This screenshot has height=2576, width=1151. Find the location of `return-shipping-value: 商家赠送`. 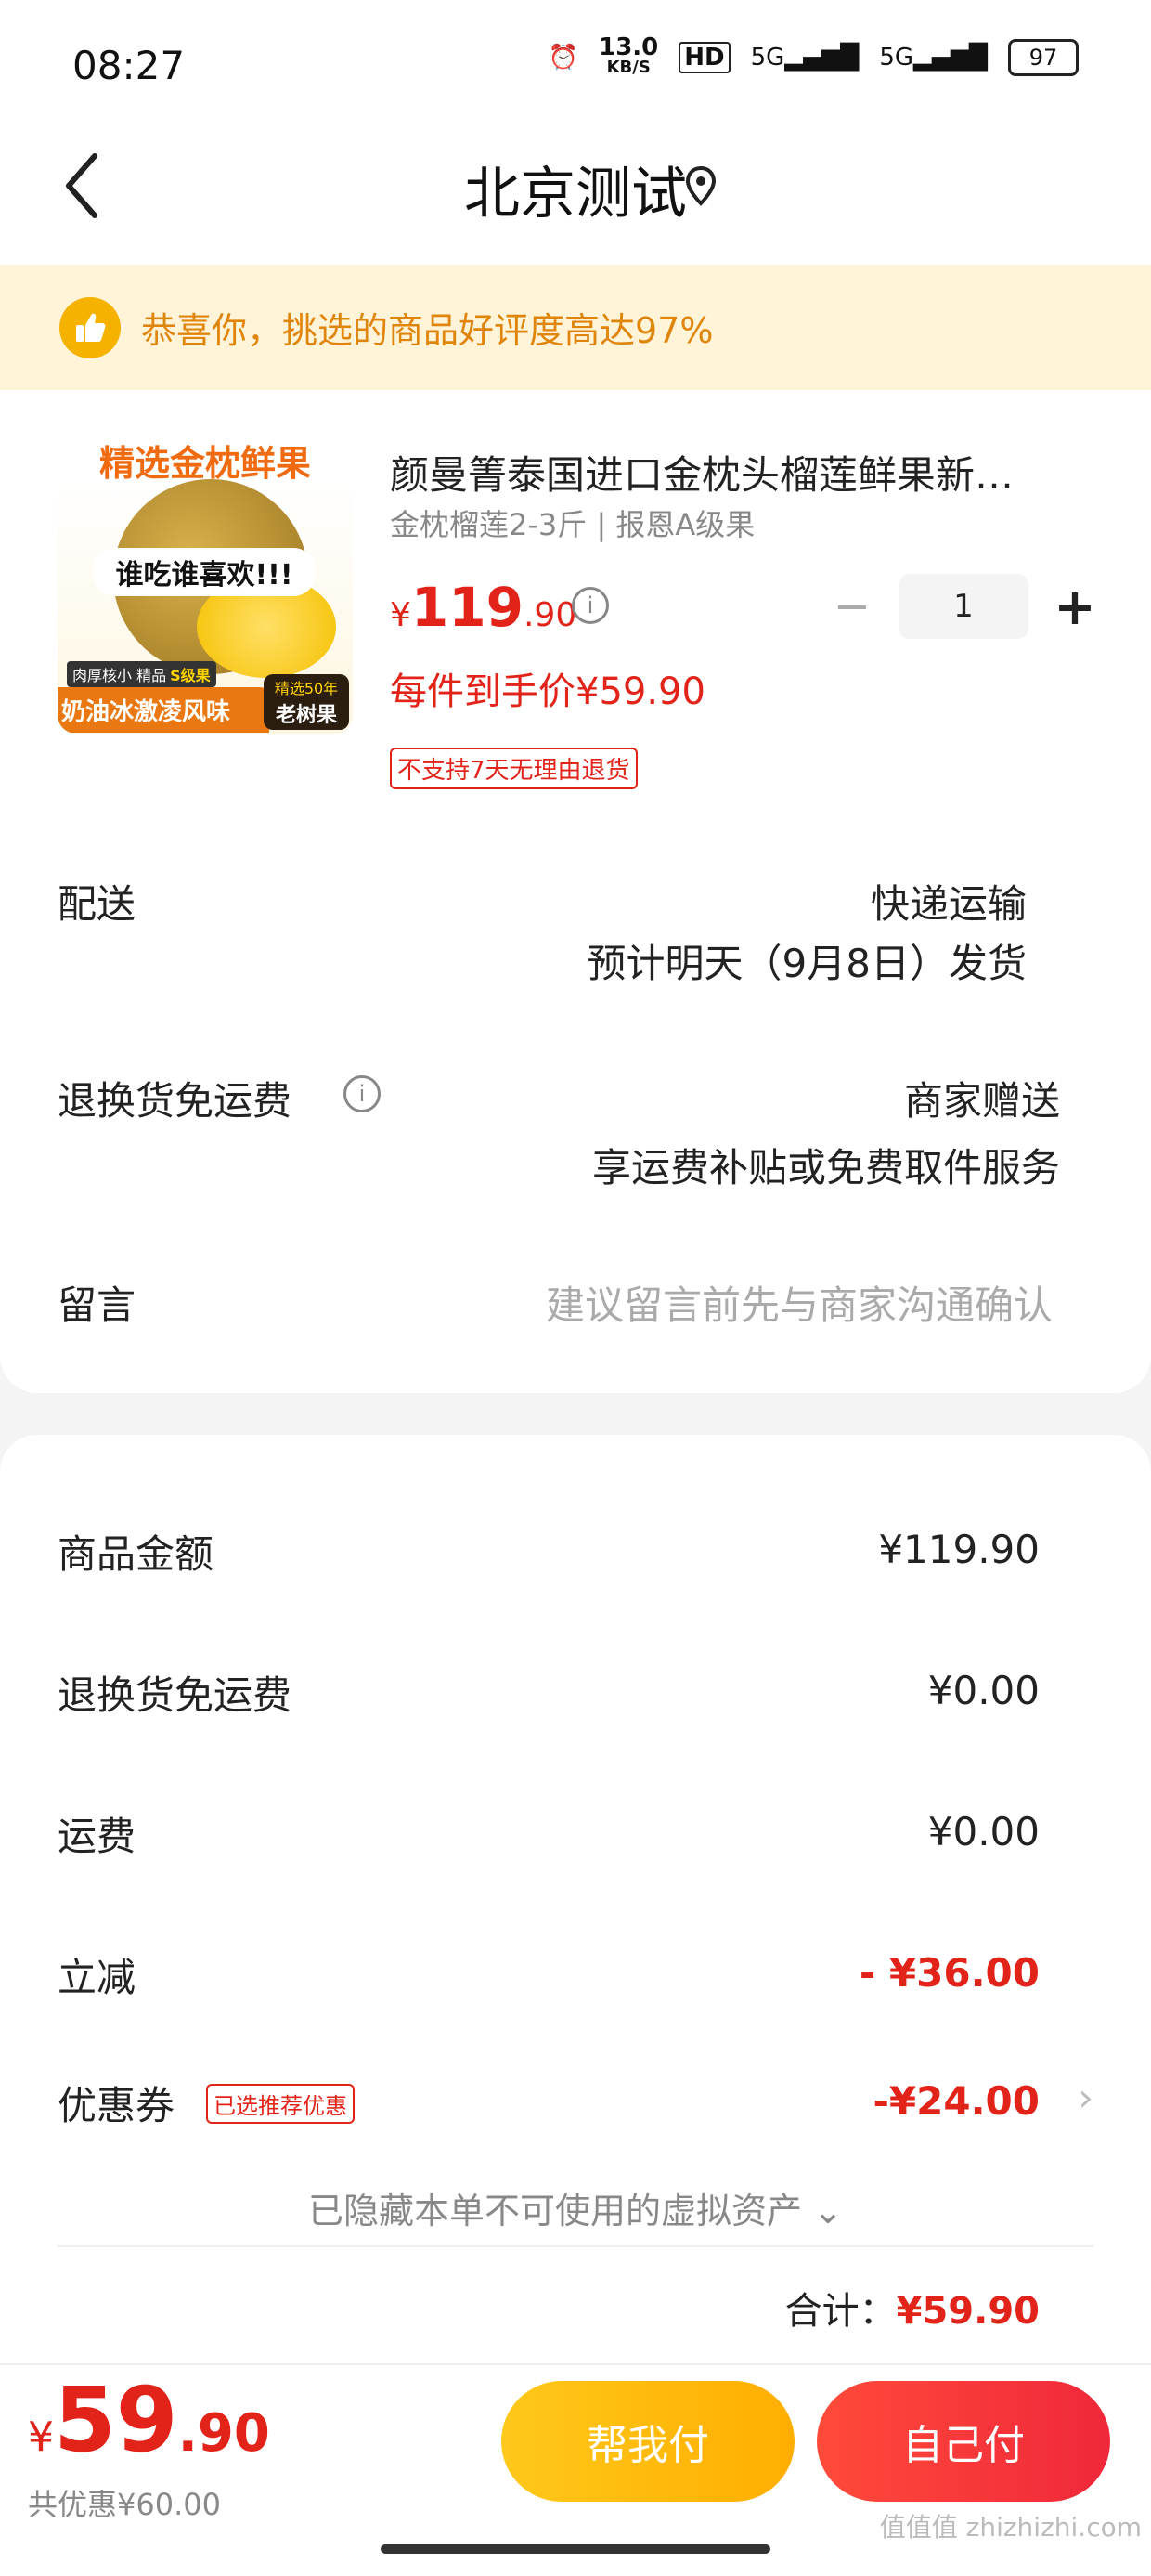

return-shipping-value: 商家赠送 is located at coordinates (981, 1101).